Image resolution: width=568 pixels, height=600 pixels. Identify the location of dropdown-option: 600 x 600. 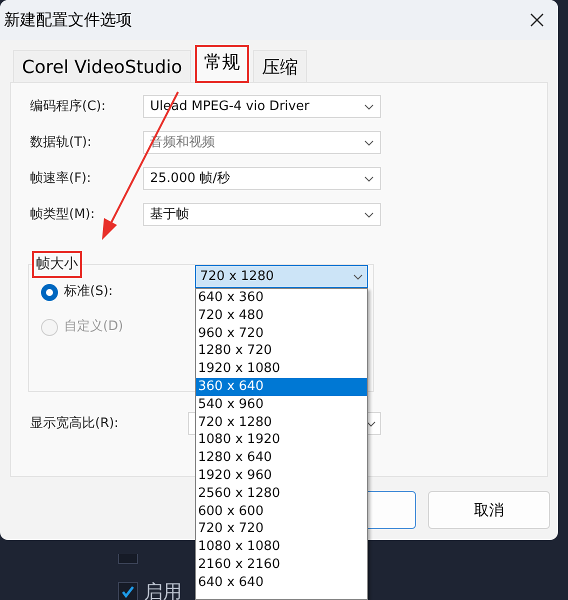
(281, 511).